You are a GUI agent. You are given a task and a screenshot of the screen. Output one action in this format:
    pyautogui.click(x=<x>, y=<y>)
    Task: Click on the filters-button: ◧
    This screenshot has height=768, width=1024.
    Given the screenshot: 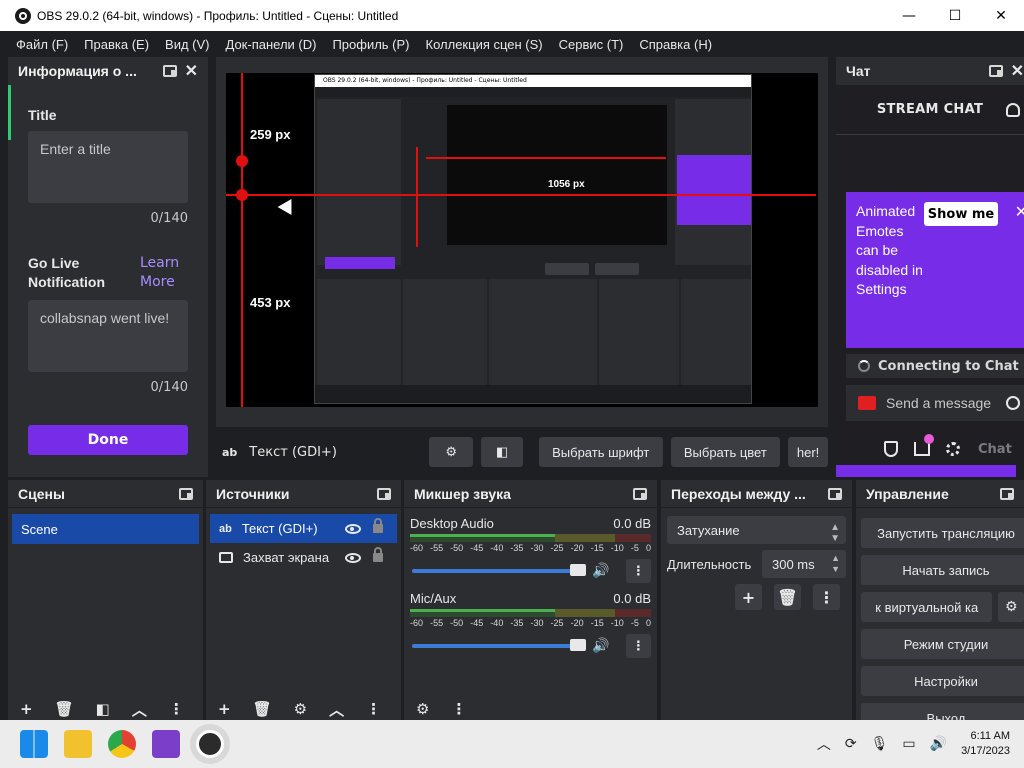 What is the action you would take?
    pyautogui.click(x=502, y=452)
    